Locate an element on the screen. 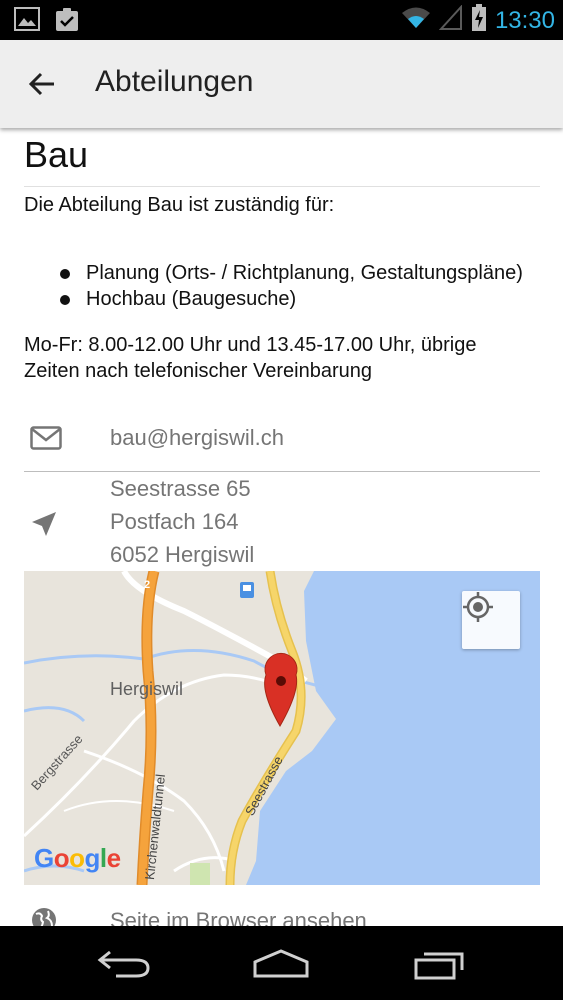 The height and width of the screenshot is (1000, 563). image-notification-icon is located at coordinates (27, 22).